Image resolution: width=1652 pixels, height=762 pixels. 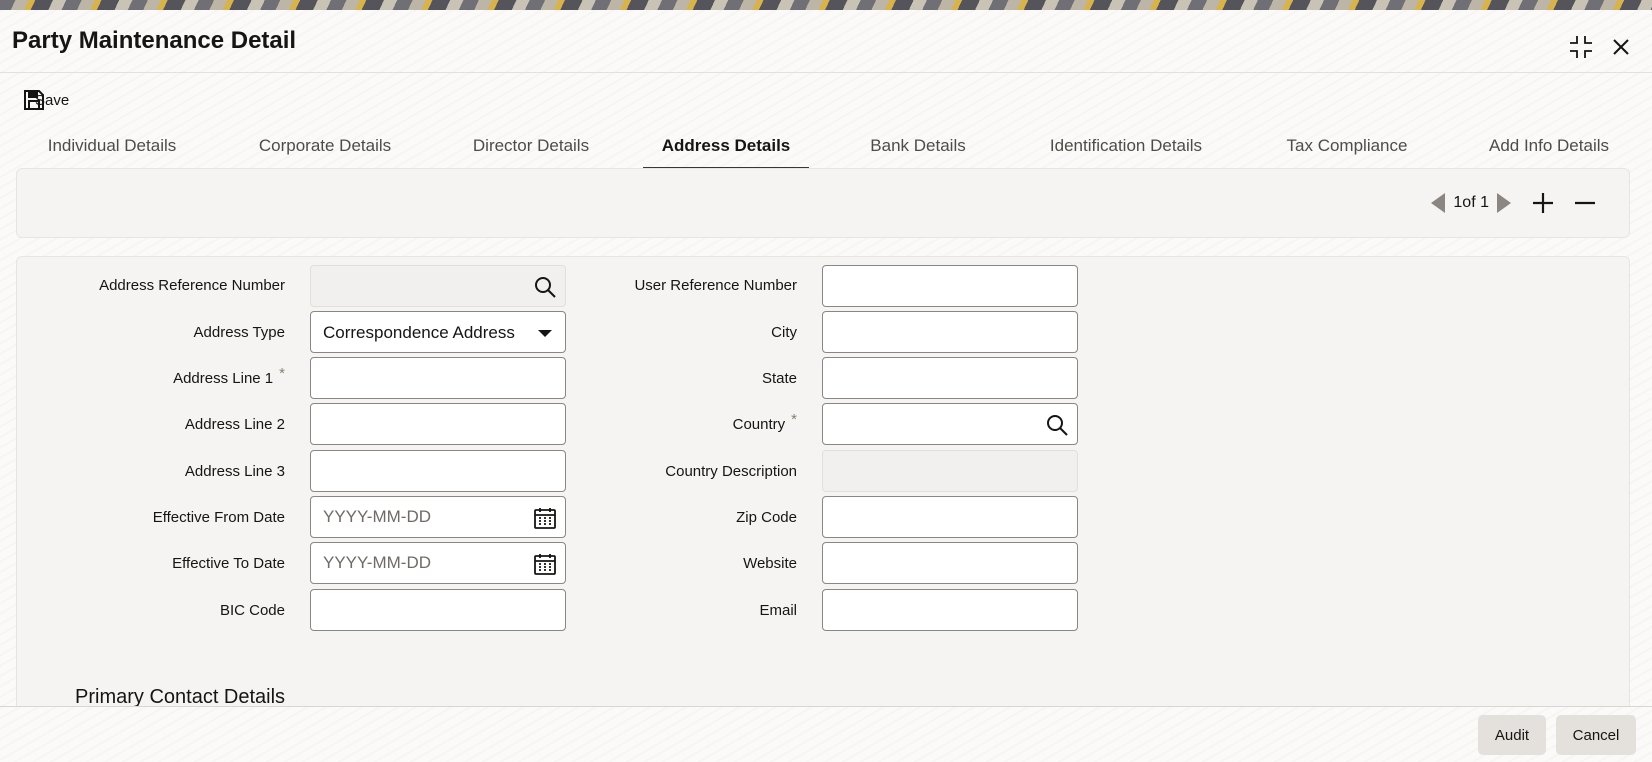 I want to click on footer-bar: Audit Cancel, so click(x=826, y=734).